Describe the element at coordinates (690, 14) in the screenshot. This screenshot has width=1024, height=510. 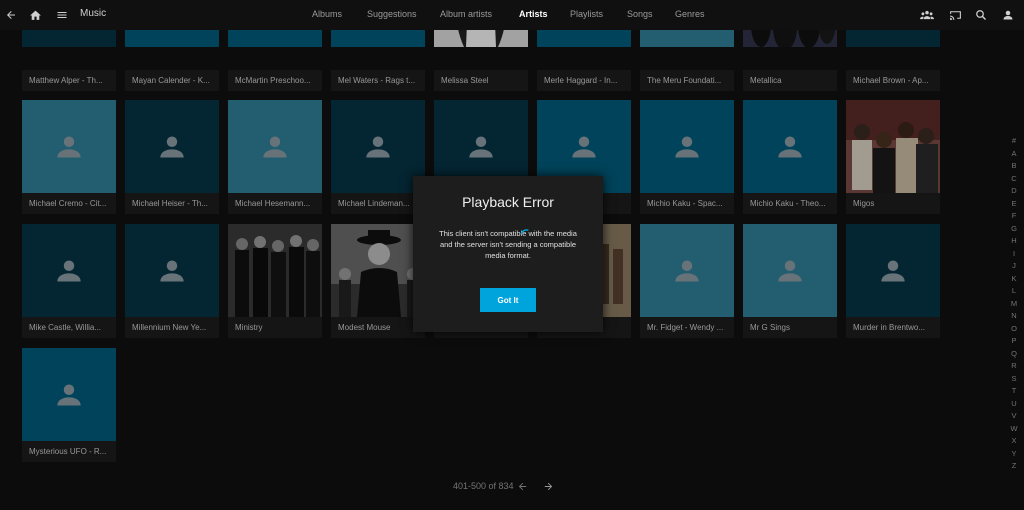
I see `tab-genres: Genres` at that location.